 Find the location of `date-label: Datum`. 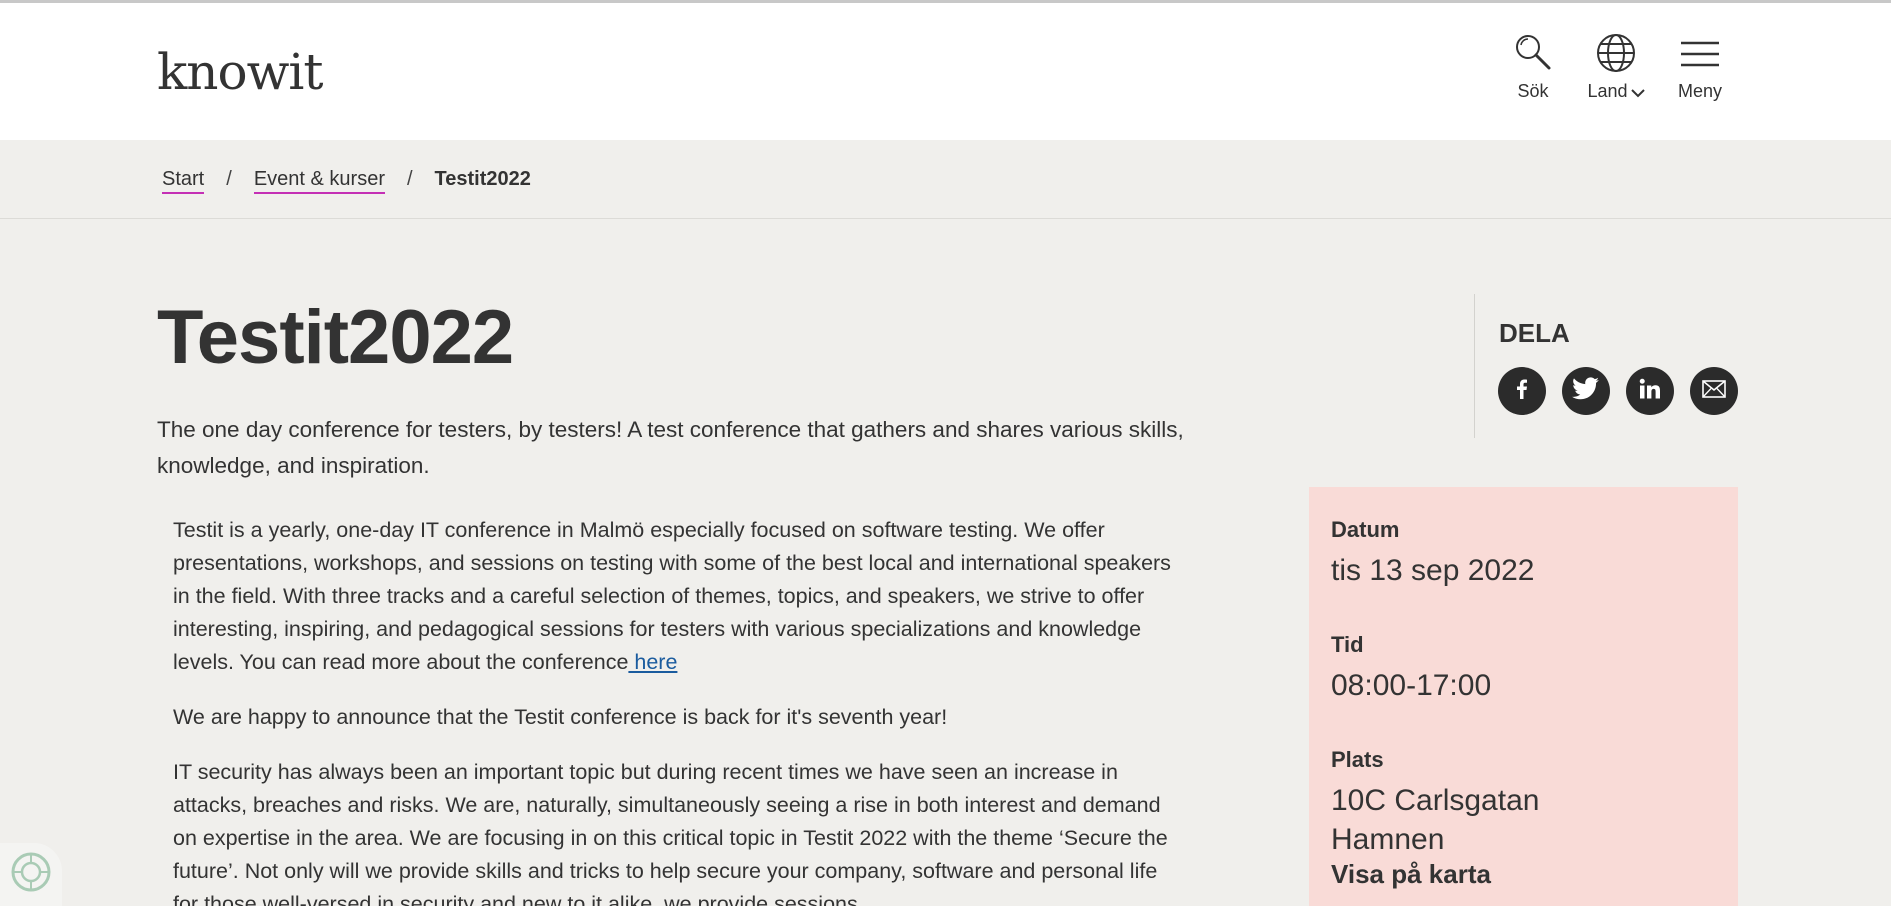

date-label: Datum is located at coordinates (1365, 529).